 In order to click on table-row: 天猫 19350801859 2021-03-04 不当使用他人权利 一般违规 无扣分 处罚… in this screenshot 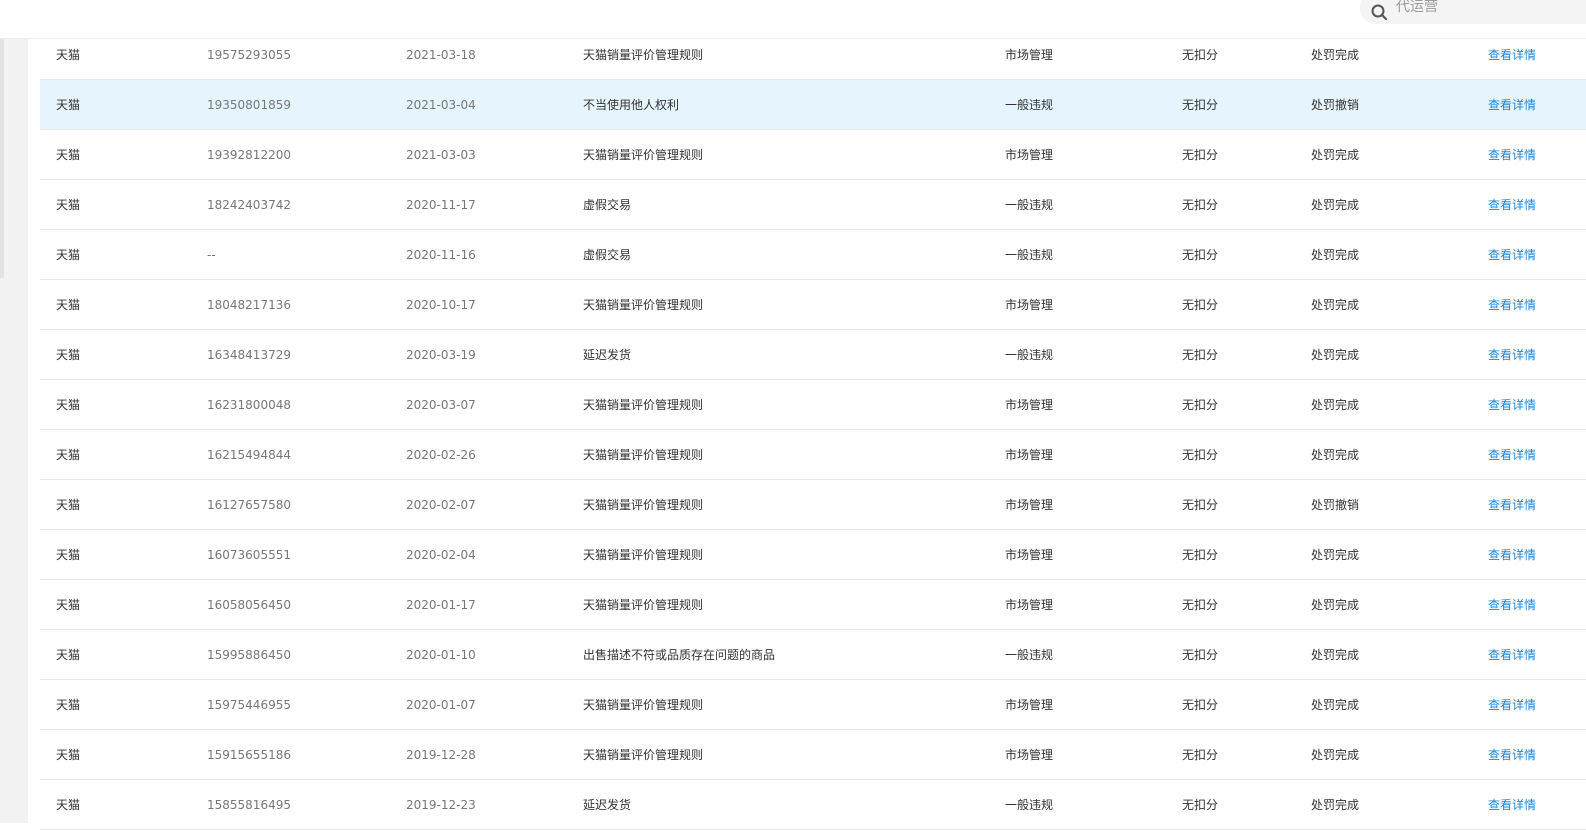, I will do `click(813, 105)`.